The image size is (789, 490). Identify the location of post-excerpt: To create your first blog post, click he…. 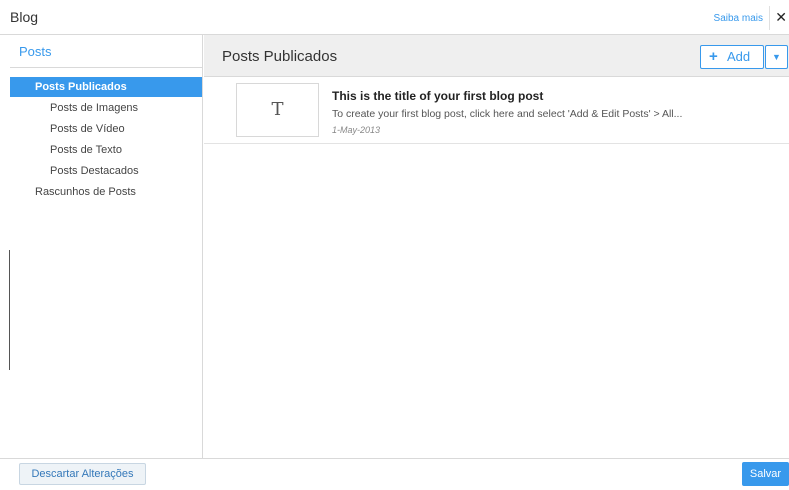
(507, 114).